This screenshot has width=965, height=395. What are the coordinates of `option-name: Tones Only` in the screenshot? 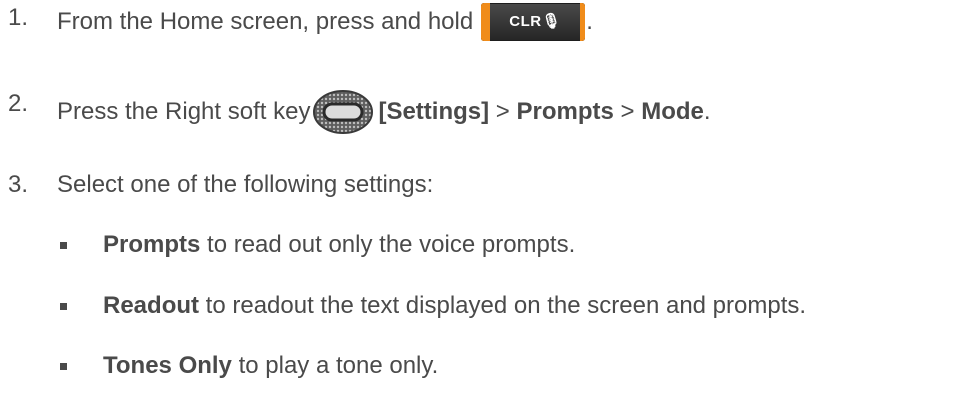 It's located at (167, 365).